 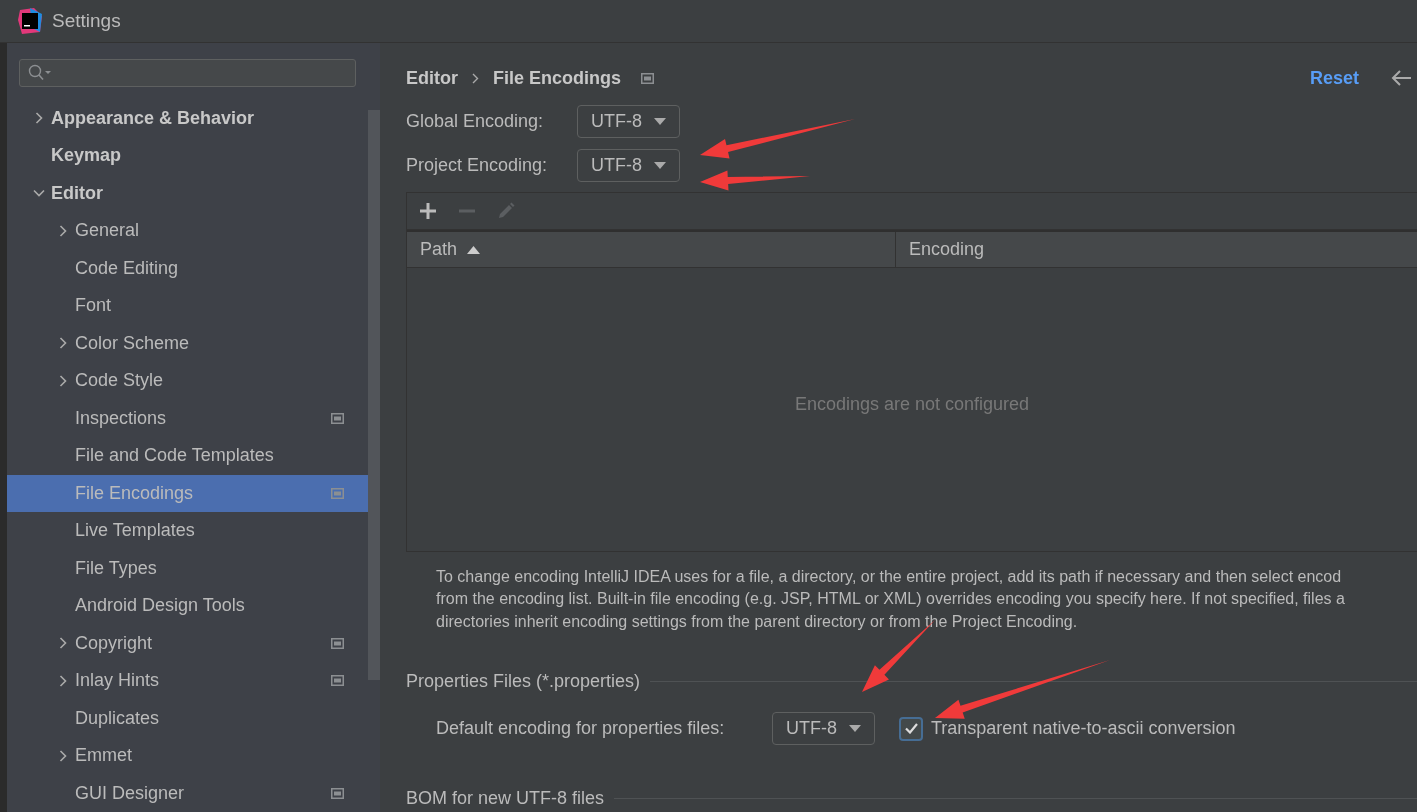 What do you see at coordinates (187, 643) in the screenshot?
I see `tree-item: Copyright` at bounding box center [187, 643].